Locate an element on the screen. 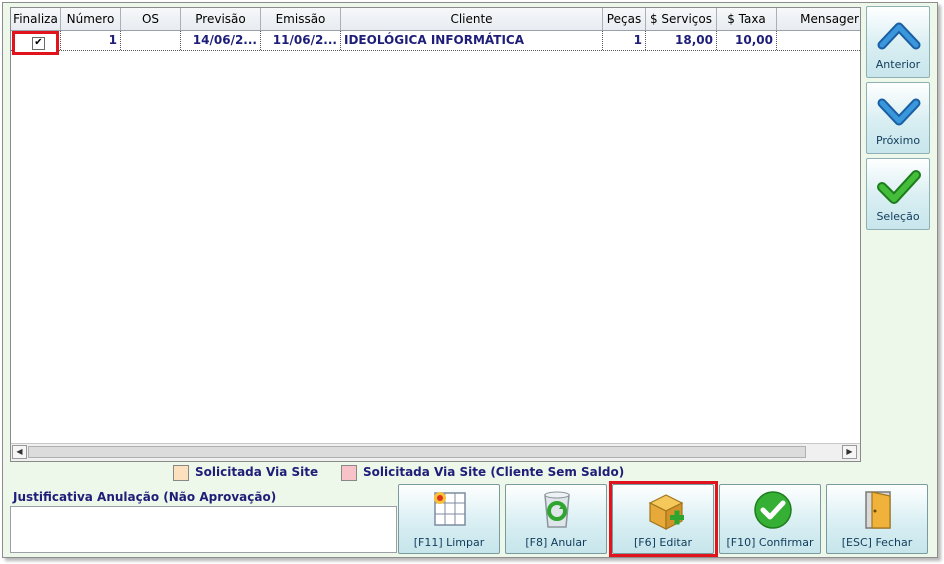 The height and width of the screenshot is (564, 944). fechar-button: [ESC] Fechar is located at coordinates (877, 519).